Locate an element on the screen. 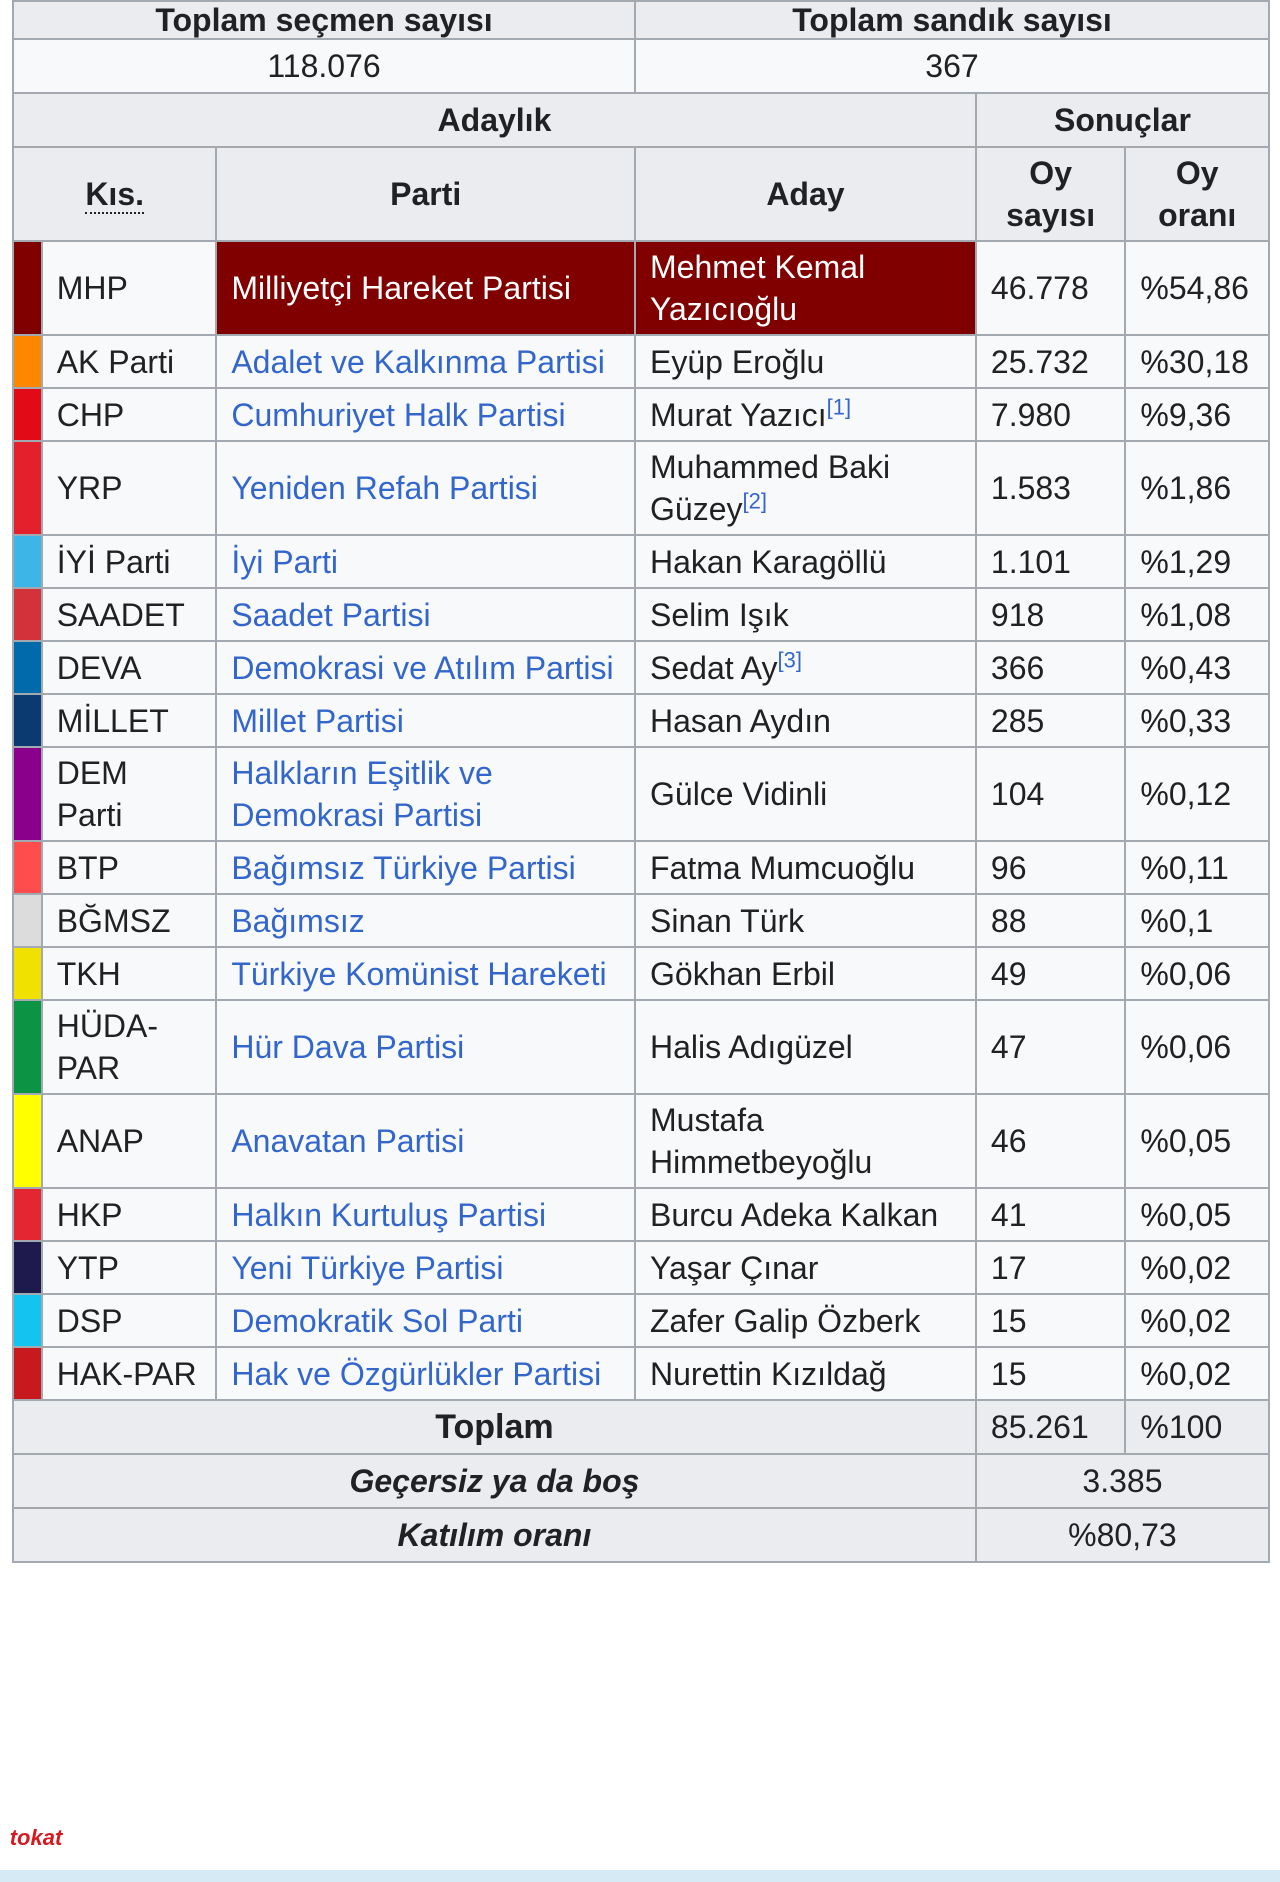  party-cell: Milliyetçi Hareket Partisi is located at coordinates (425, 288).